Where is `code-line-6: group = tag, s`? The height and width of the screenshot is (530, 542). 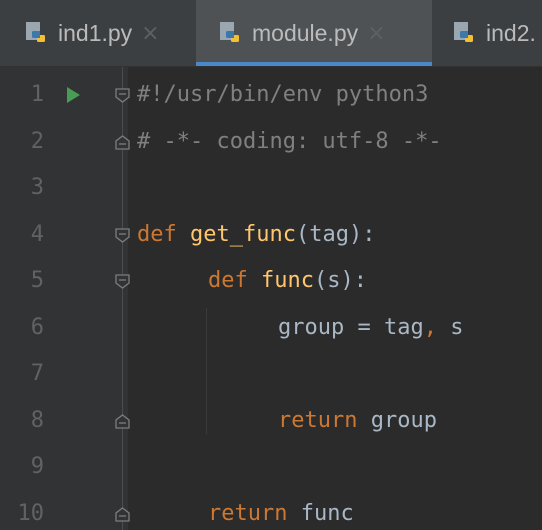
code-line-6: group = tag, s is located at coordinates (370, 328).